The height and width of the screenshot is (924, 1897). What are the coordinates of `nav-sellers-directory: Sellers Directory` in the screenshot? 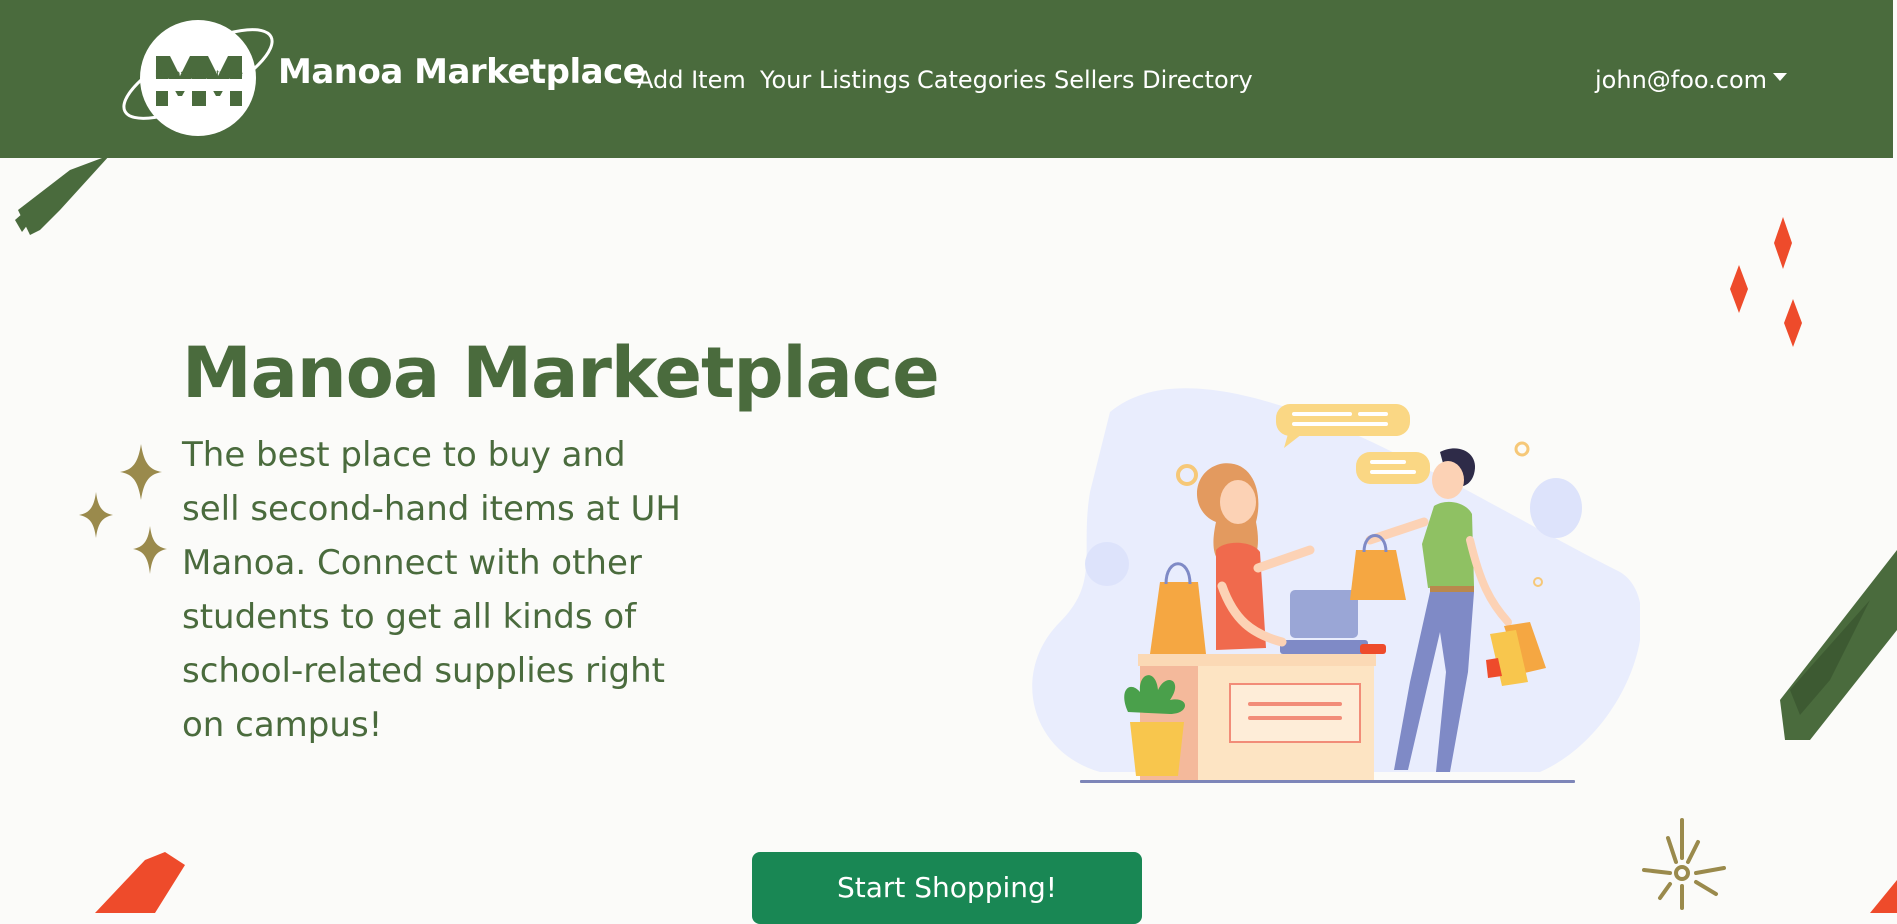 It's located at (1153, 80).